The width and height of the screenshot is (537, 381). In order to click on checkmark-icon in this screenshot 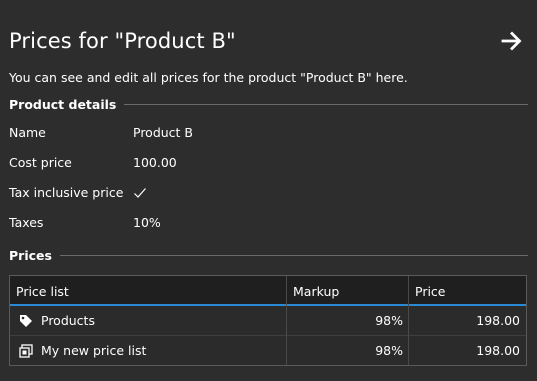, I will do `click(140, 193)`.